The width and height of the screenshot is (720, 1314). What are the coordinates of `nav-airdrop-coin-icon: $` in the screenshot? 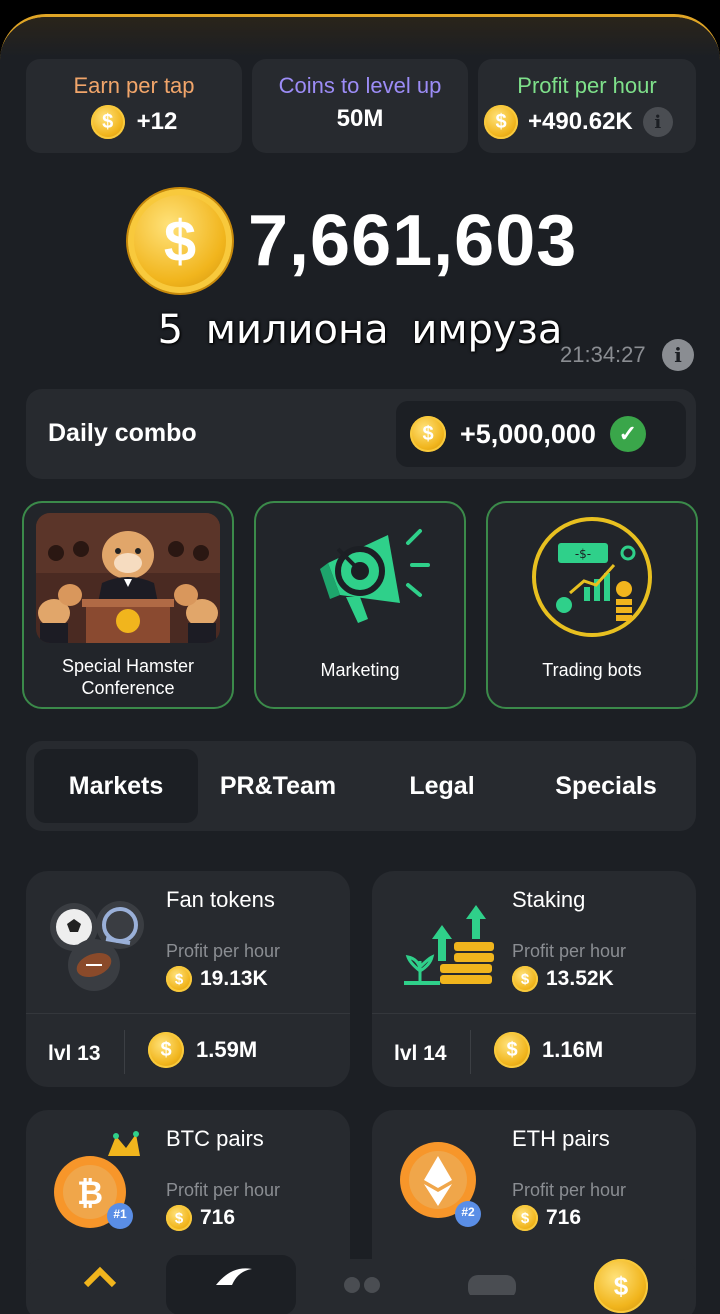 It's located at (621, 1286).